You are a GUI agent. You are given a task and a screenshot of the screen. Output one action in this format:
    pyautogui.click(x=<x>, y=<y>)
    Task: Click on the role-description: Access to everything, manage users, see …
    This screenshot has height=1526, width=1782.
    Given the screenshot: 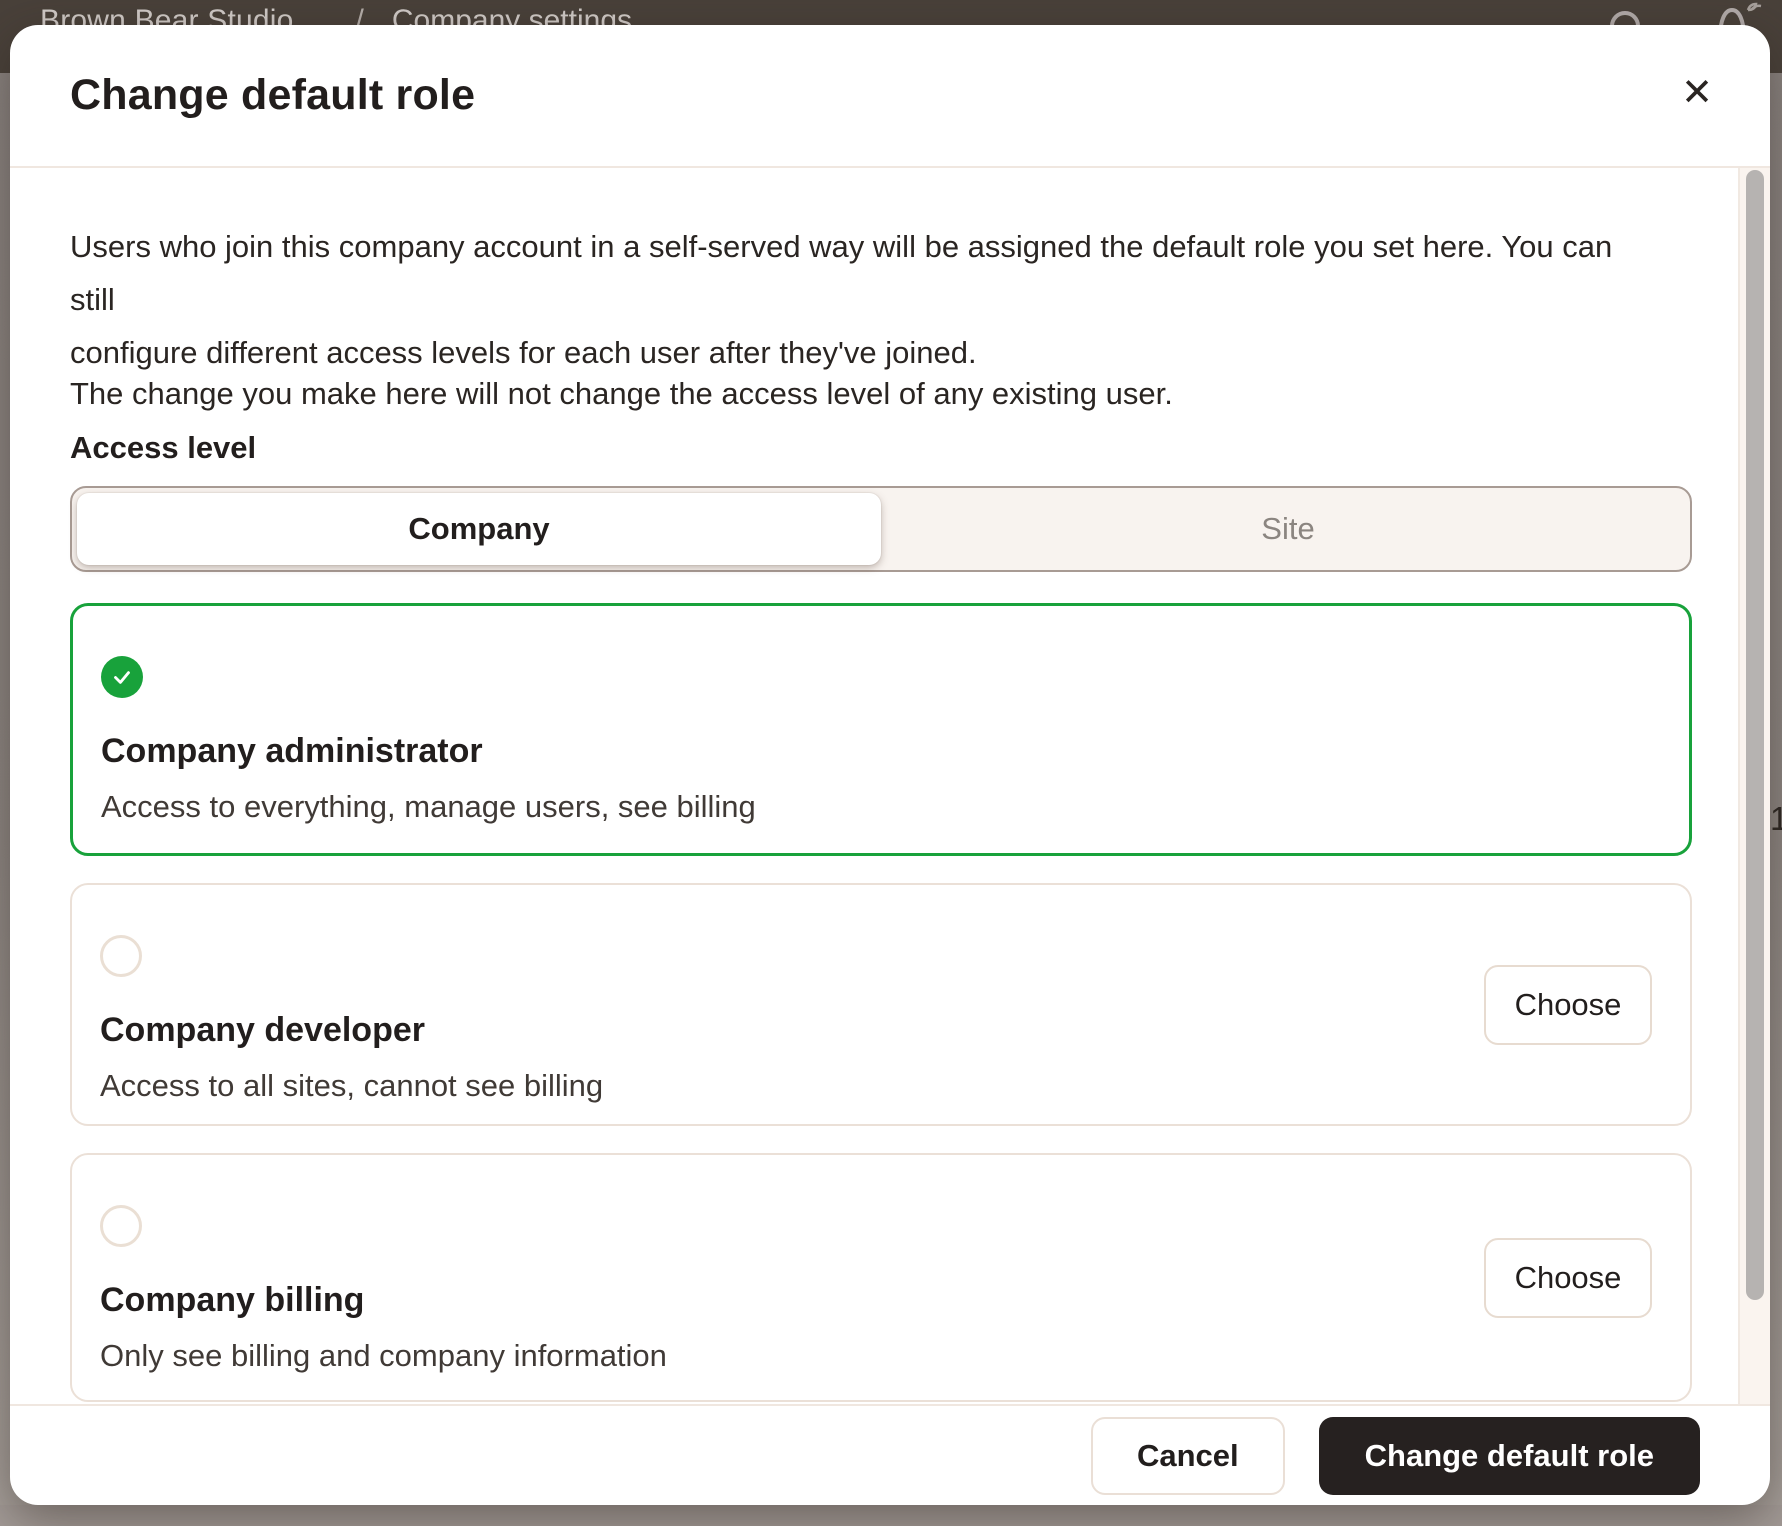 What is the action you would take?
    pyautogui.click(x=428, y=806)
    